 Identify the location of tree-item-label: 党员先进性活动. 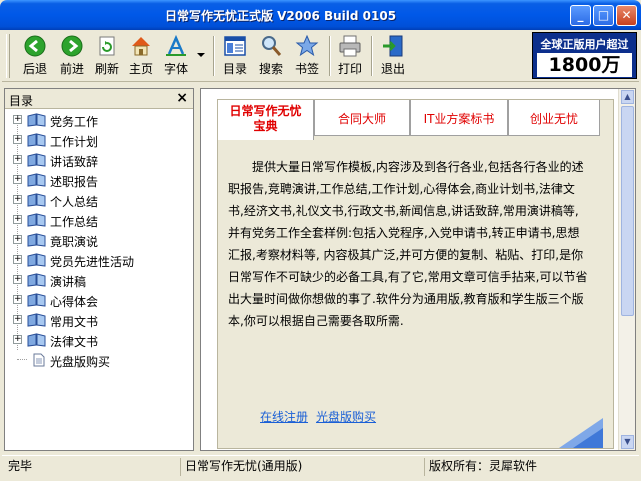
(92, 262).